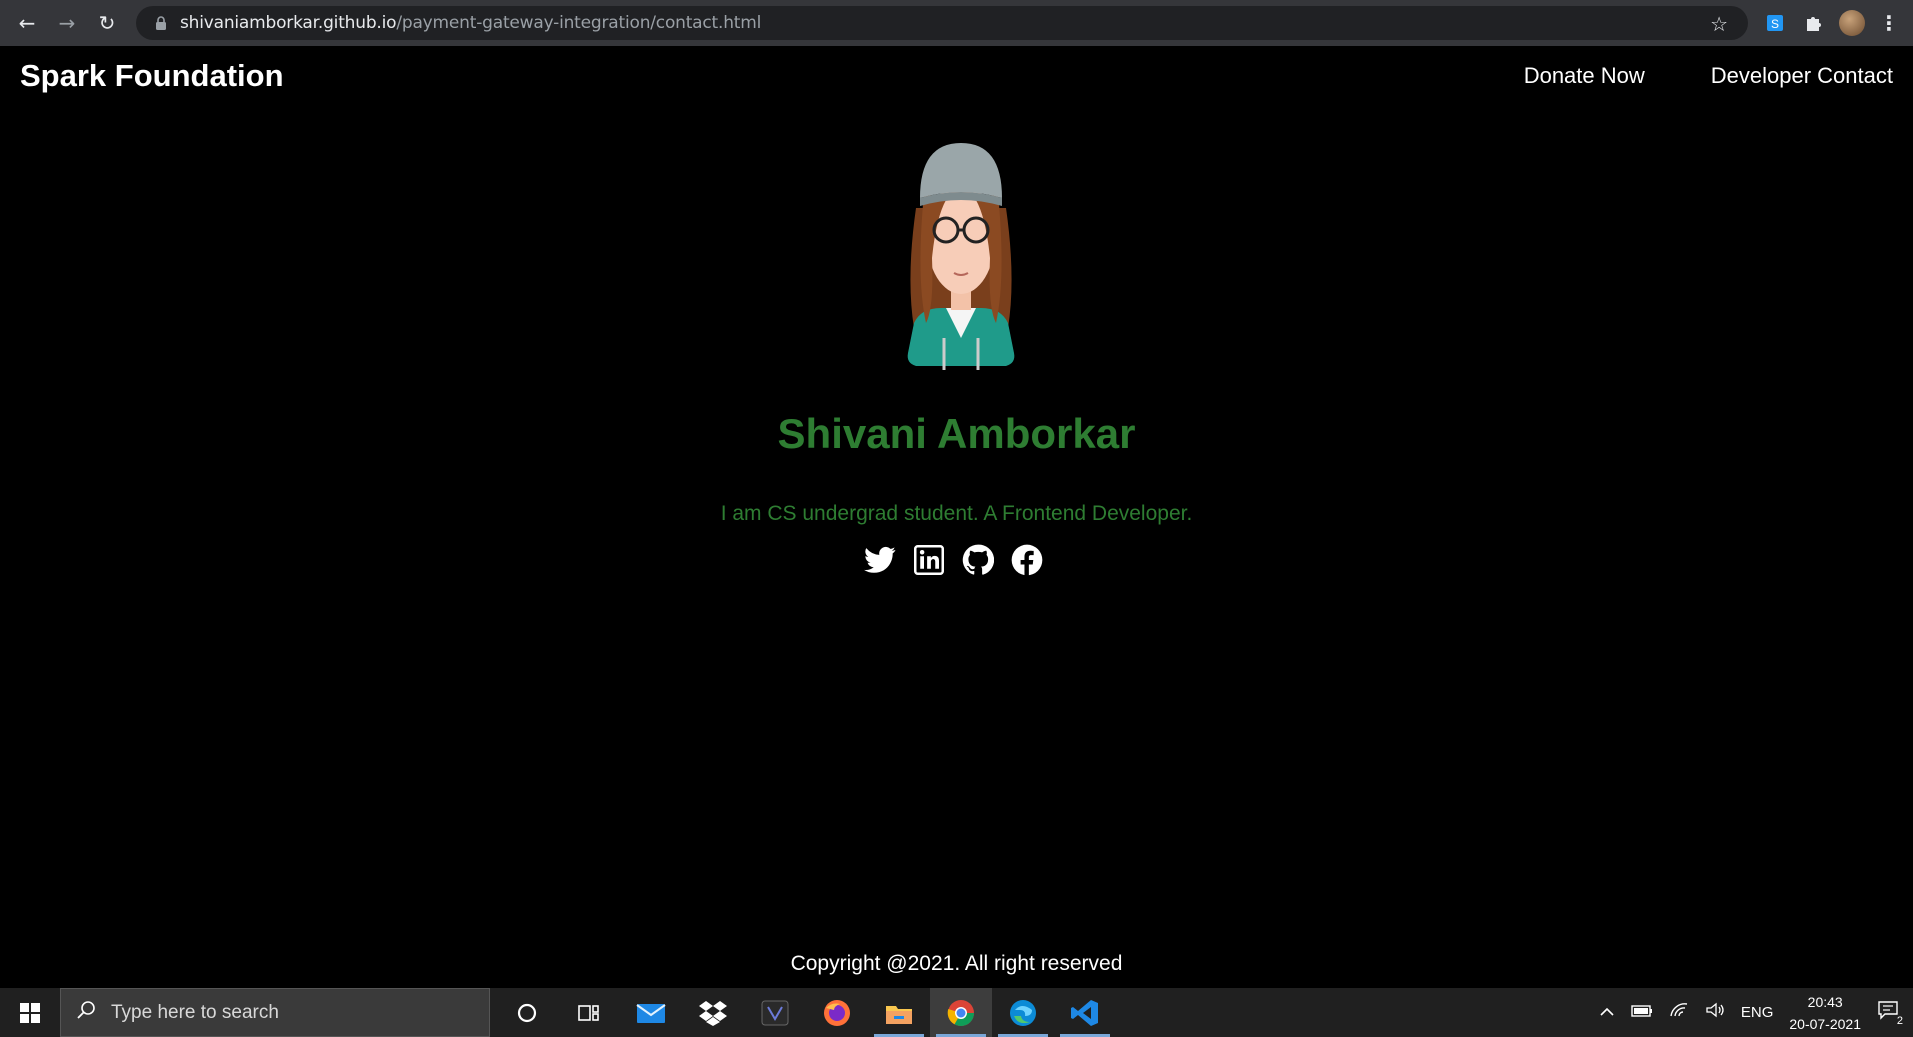  Describe the element at coordinates (1679, 1012) in the screenshot. I see `wifi-icon` at that location.